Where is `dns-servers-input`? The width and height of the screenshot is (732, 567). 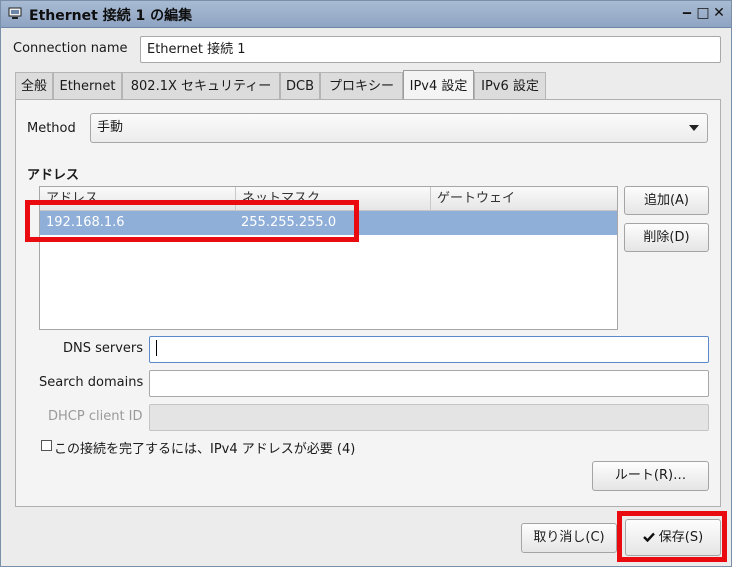 dns-servers-input is located at coordinates (429, 349).